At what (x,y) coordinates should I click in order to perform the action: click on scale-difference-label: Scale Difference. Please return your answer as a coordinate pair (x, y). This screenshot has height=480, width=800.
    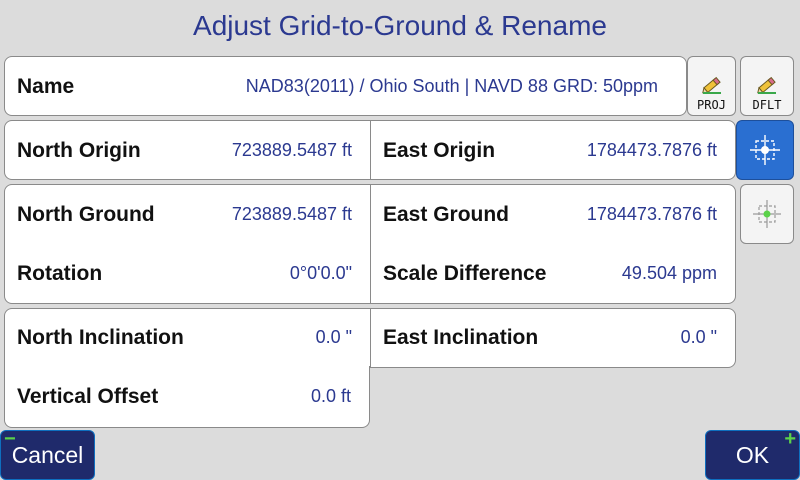
    Looking at the image, I should click on (465, 273).